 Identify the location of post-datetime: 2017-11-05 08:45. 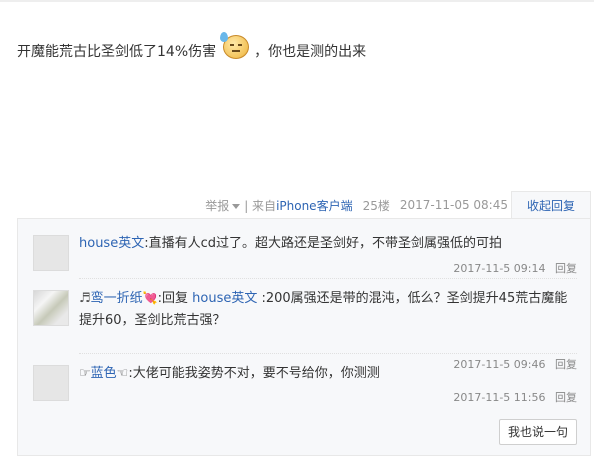
(453, 205).